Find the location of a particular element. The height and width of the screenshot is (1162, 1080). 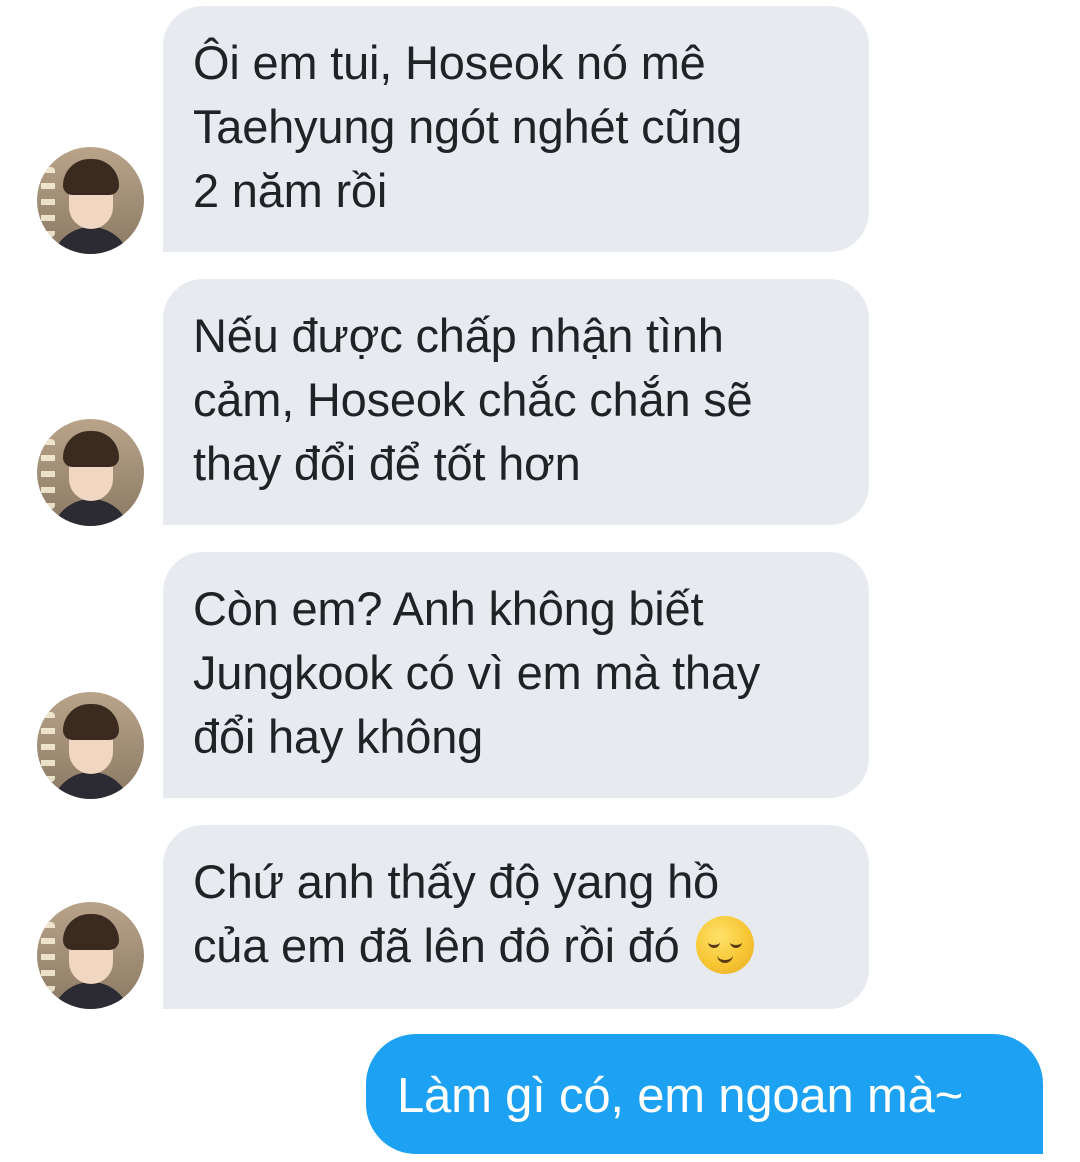

message-line: 2 năm rồi is located at coordinates (290, 190).